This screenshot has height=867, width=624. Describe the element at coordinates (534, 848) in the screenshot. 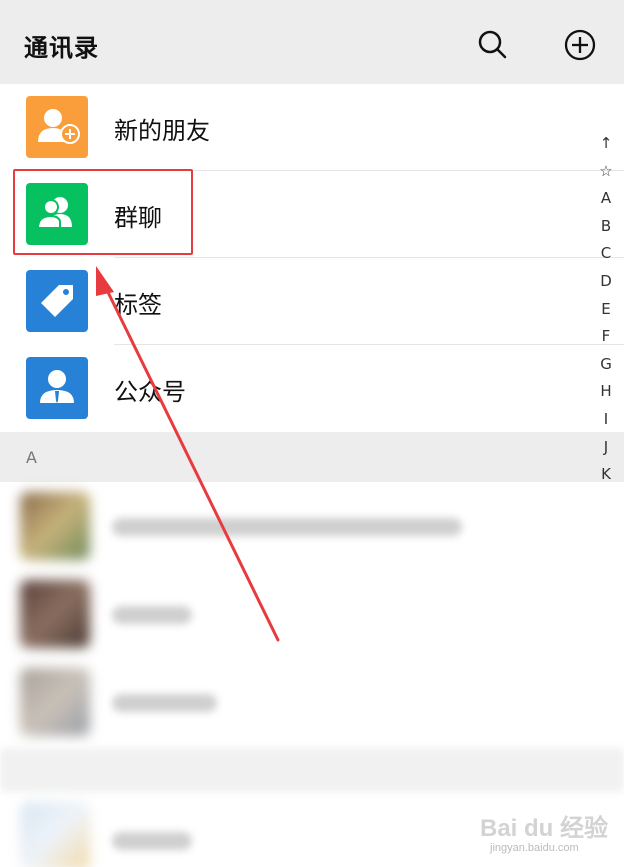

I see `watermark-sub: jingyan.baidu.com` at that location.